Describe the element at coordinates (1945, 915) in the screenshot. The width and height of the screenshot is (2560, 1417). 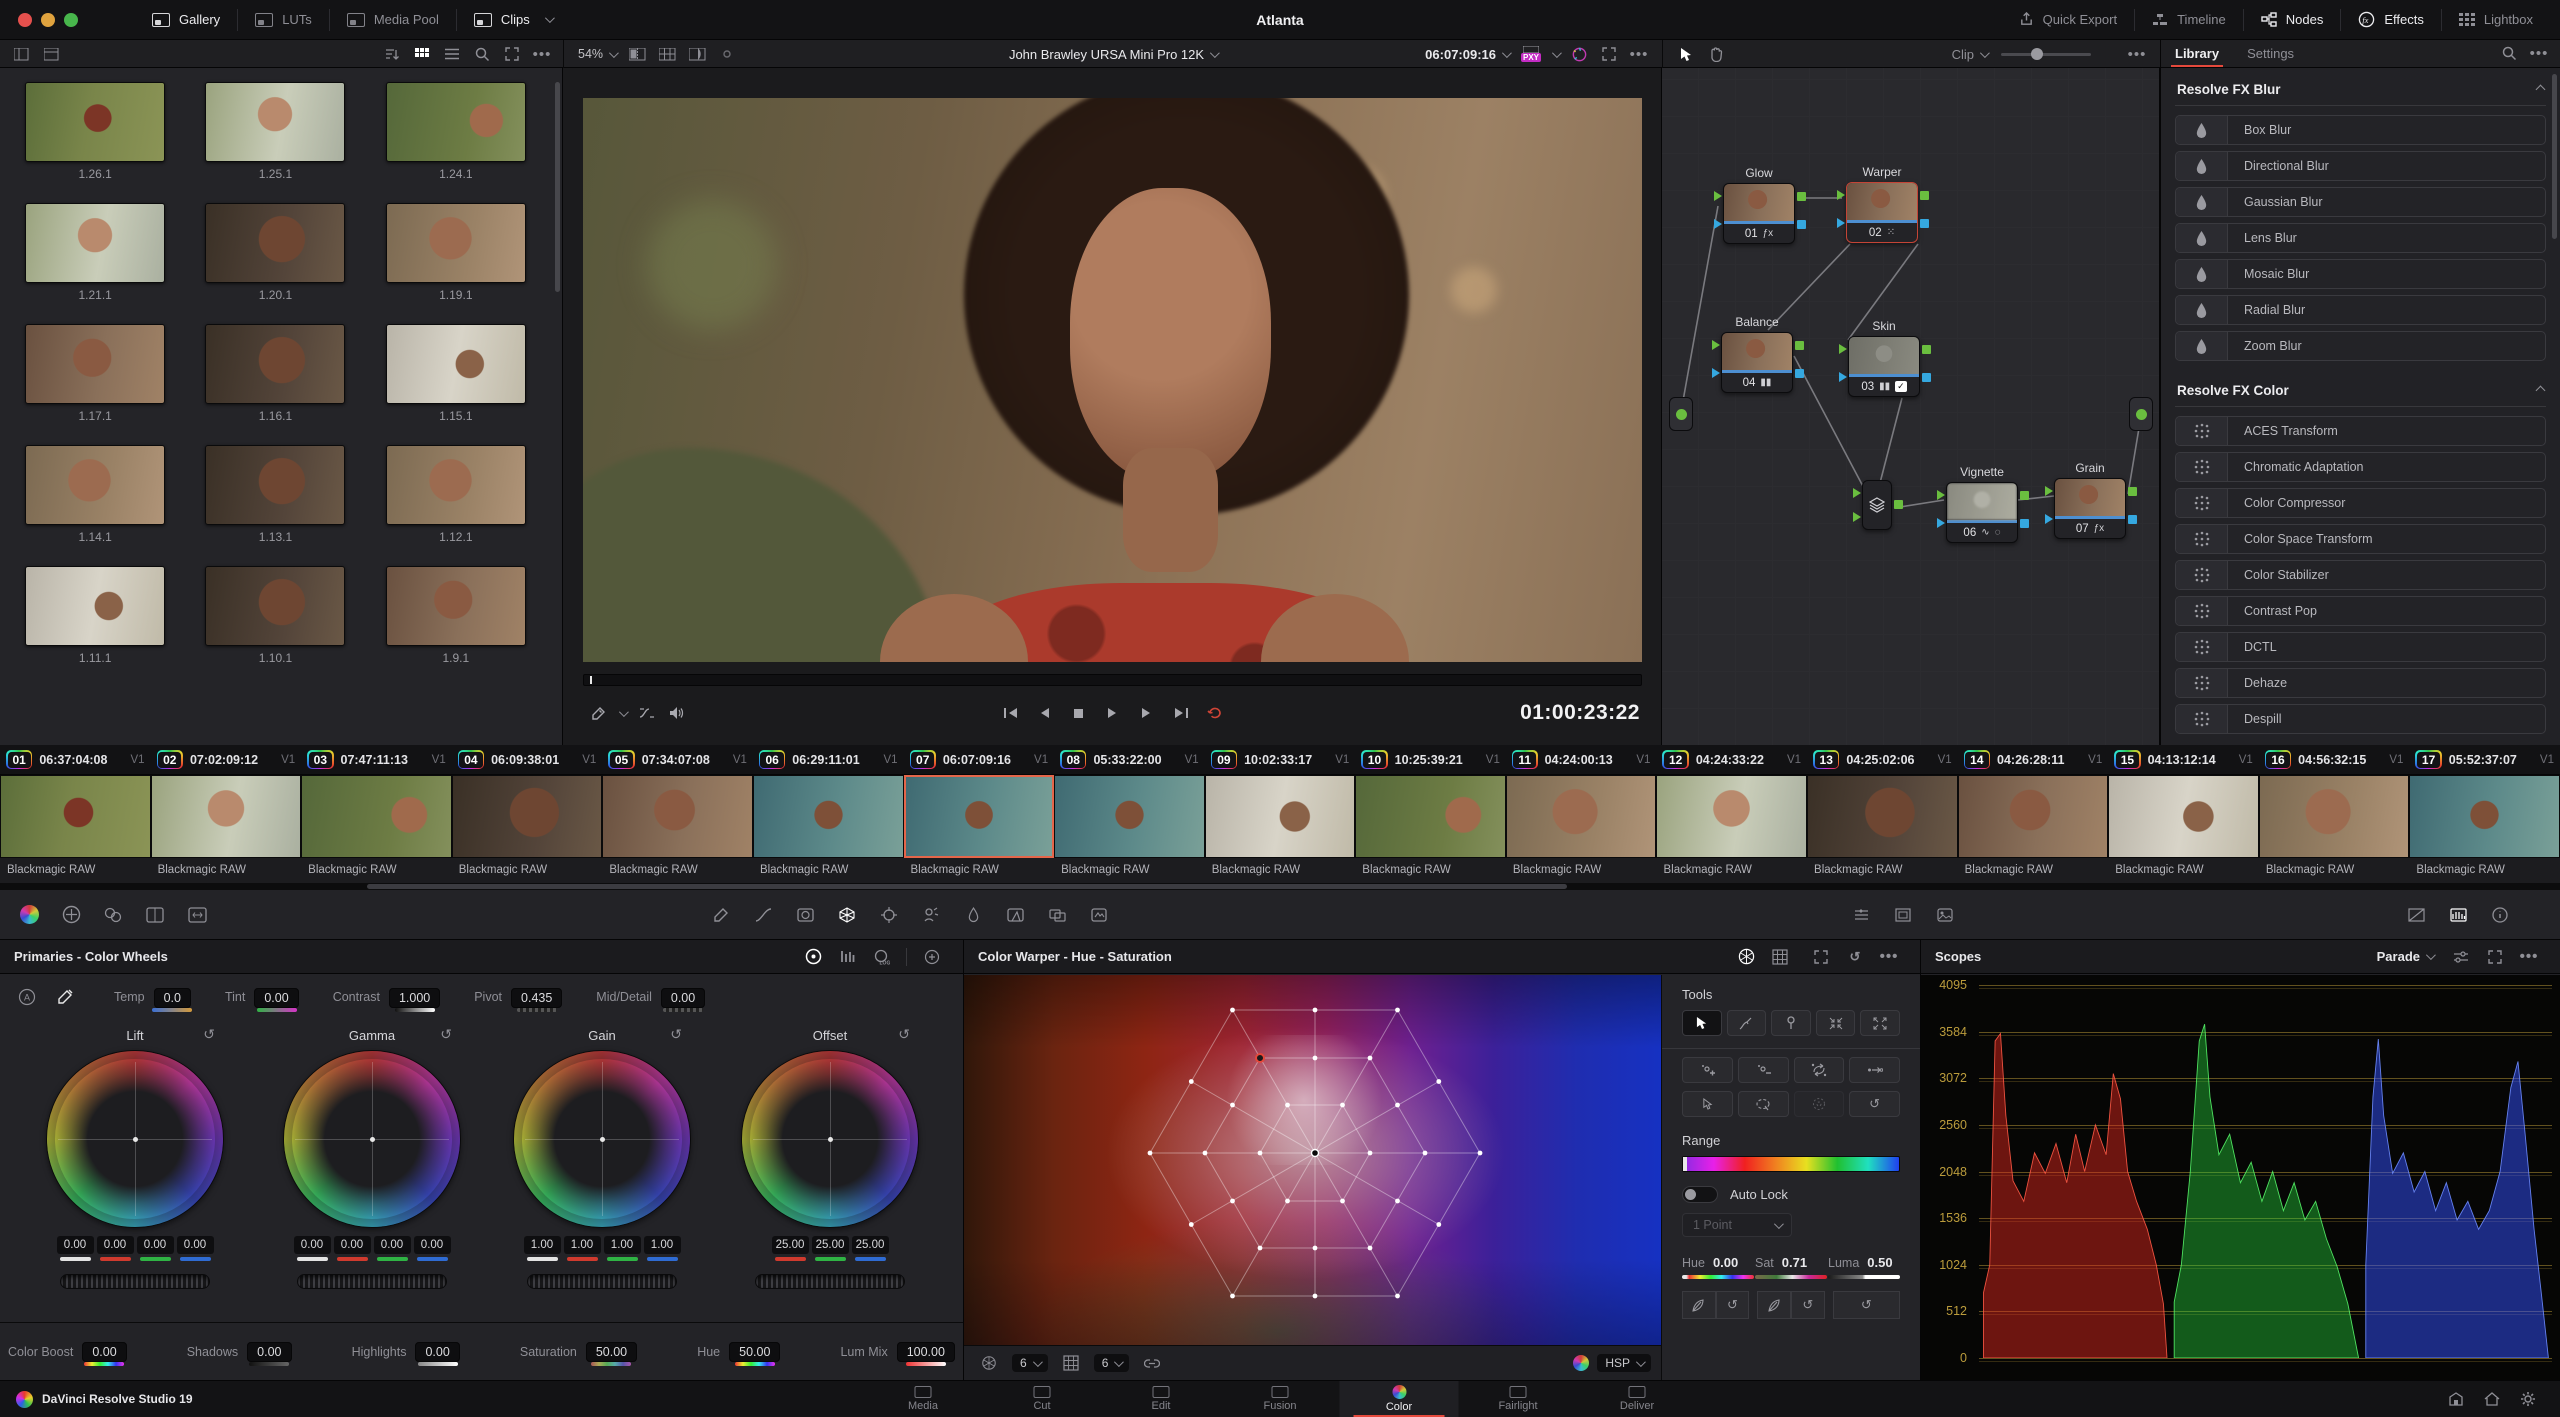
I see `stills-panel-icon` at that location.